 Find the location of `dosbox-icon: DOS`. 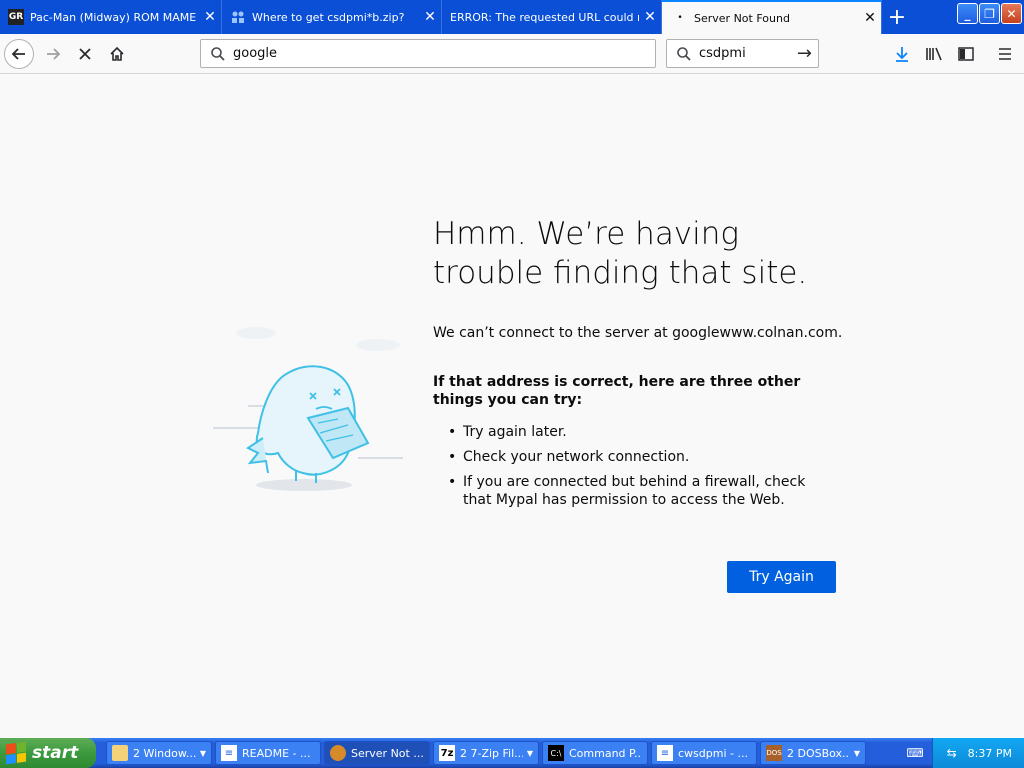

dosbox-icon: DOS is located at coordinates (774, 753).